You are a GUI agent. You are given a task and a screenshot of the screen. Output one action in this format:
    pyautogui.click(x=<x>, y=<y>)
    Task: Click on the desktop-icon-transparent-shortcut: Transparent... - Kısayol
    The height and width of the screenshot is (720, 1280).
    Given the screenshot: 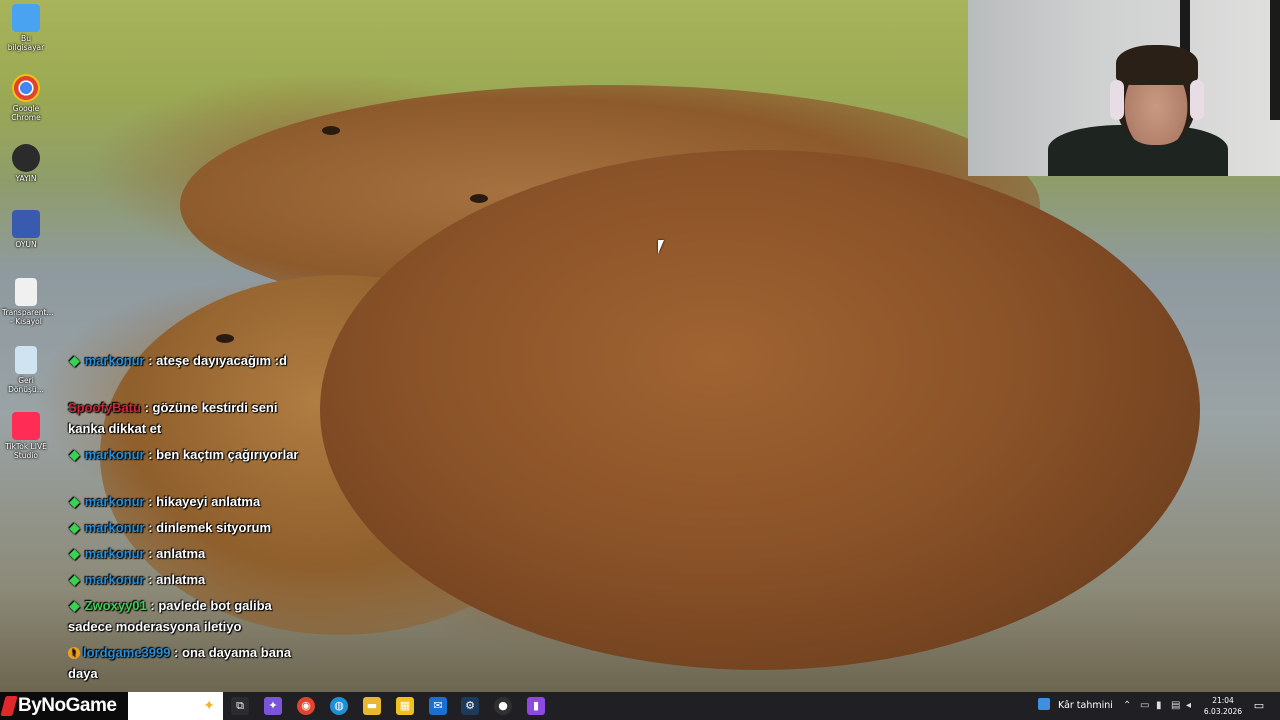 What is the action you would take?
    pyautogui.click(x=28, y=302)
    